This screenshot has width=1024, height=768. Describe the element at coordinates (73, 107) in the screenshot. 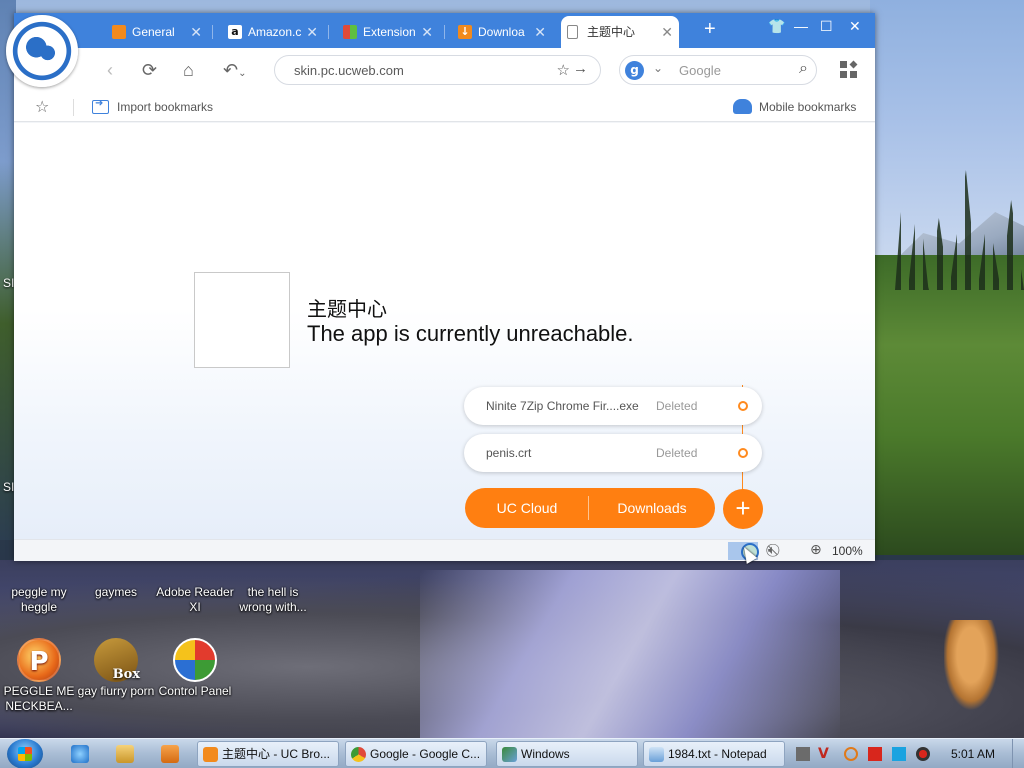

I see `divider` at that location.